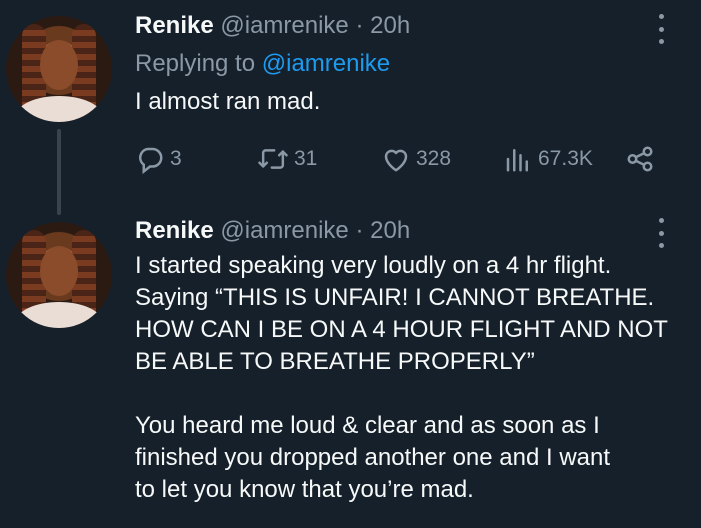 This screenshot has width=701, height=528. Describe the element at coordinates (176, 158) in the screenshot. I see `reply-count: 3` at that location.